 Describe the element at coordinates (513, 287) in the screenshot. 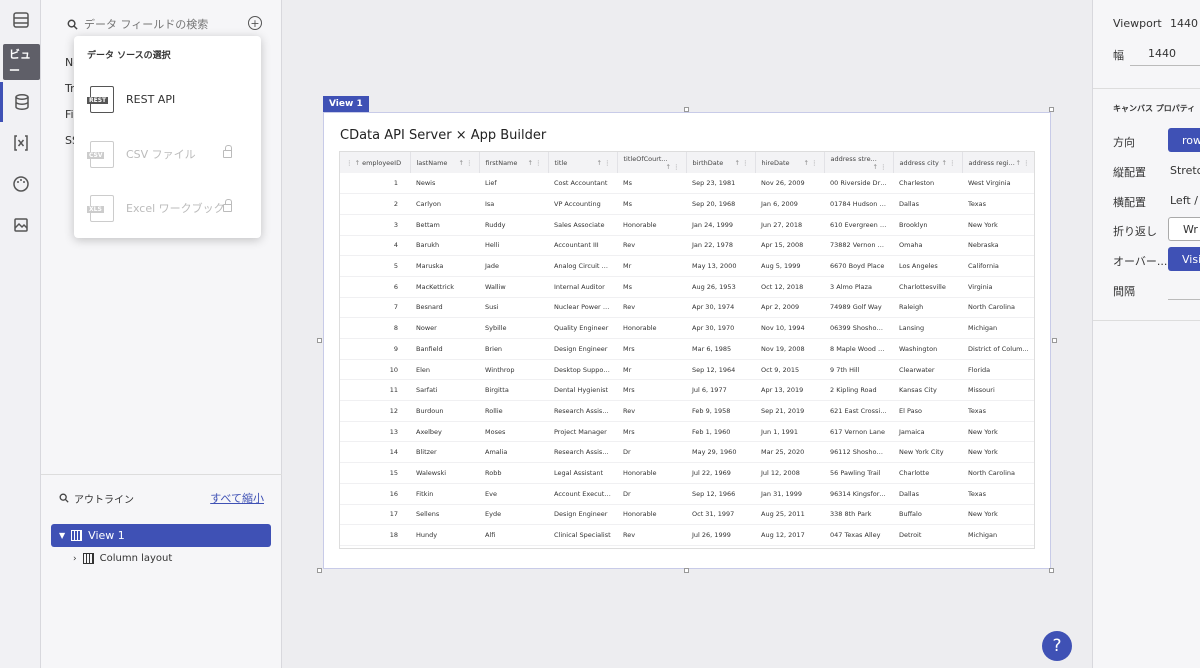

I see `grid-cell: Walliw` at that location.